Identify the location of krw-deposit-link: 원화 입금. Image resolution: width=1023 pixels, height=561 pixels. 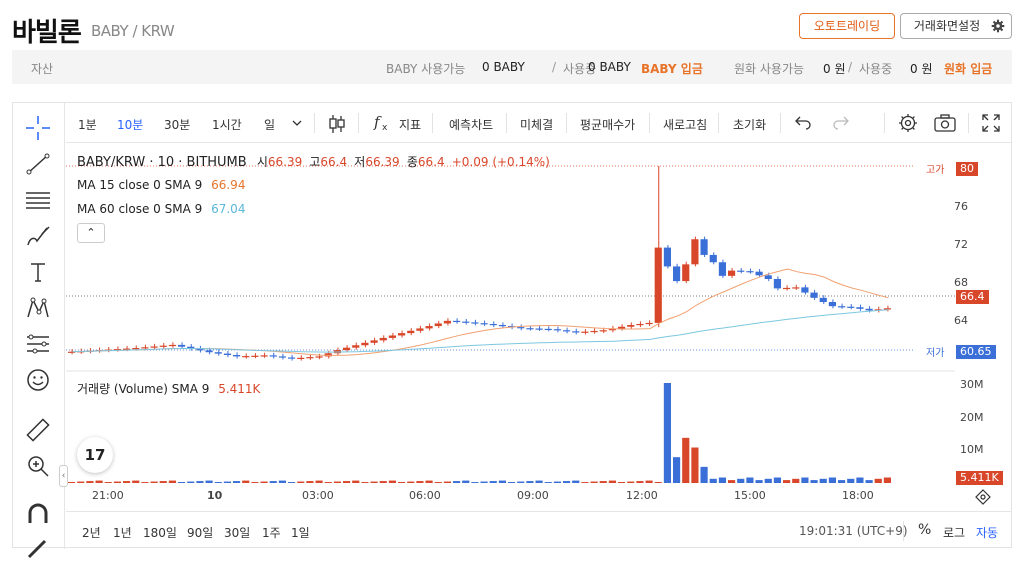
(968, 68).